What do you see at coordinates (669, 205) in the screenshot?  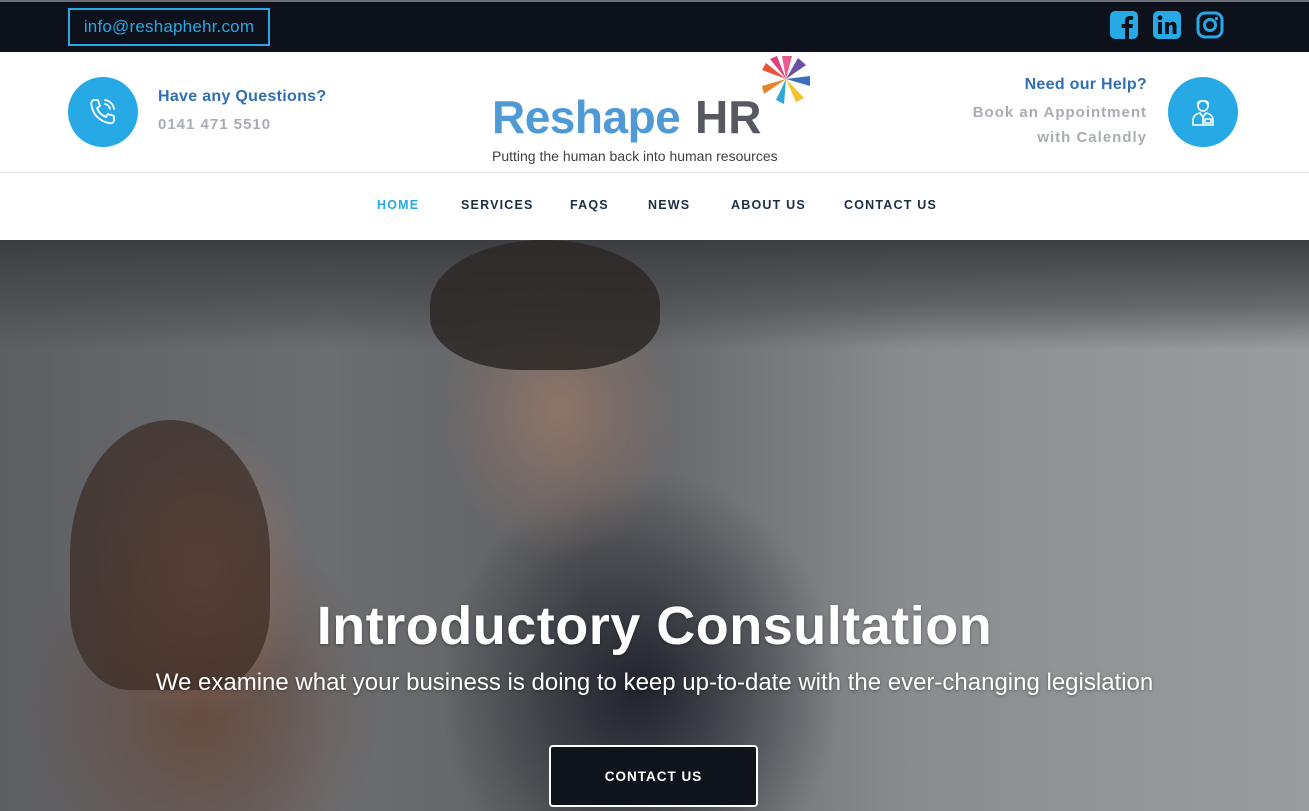 I see `nav-item-news: NEWS` at bounding box center [669, 205].